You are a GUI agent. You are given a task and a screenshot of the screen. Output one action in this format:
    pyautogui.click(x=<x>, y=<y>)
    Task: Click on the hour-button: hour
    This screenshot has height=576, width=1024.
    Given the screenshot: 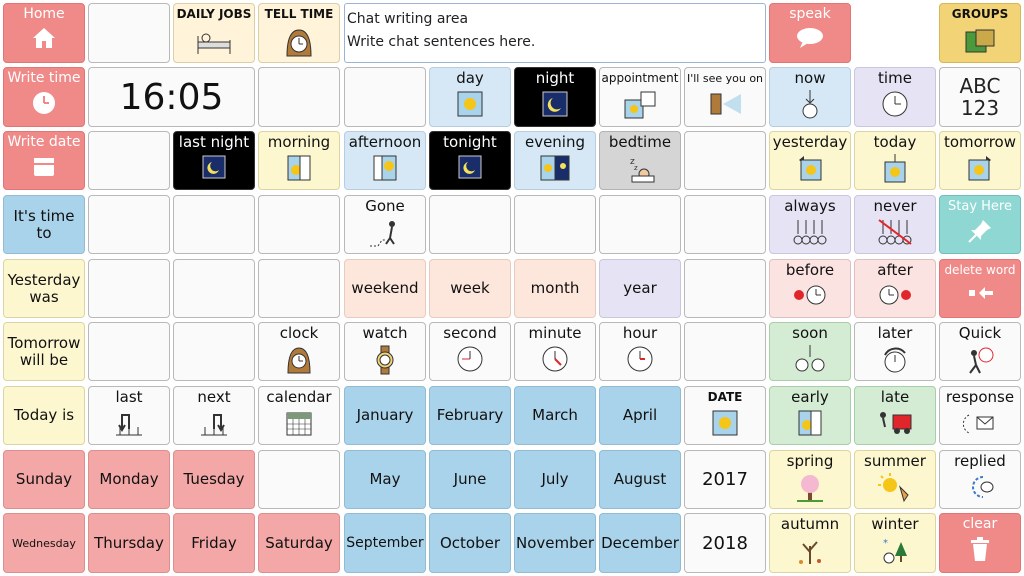 What is the action you would take?
    pyautogui.click(x=640, y=351)
    